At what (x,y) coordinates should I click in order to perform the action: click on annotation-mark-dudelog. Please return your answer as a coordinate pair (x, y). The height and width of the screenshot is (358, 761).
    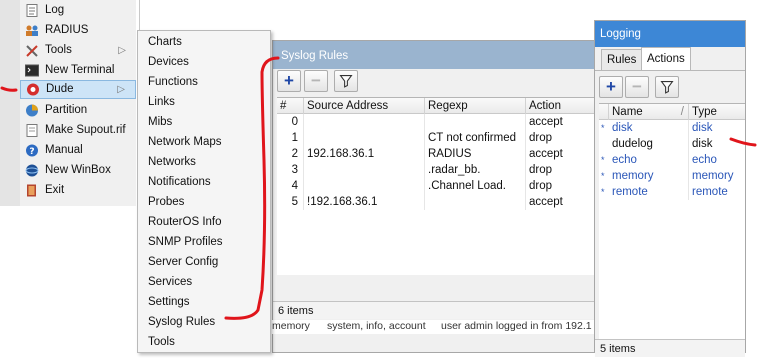
    Looking at the image, I should click on (743, 142).